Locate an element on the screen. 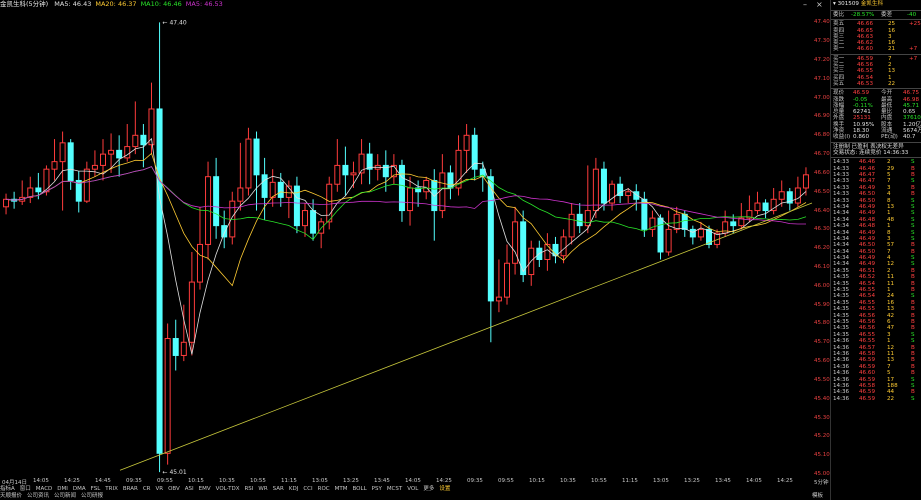 Image resolution: width=921 pixels, height=500 pixels. indicator-tab: 指标A is located at coordinates (7, 489).